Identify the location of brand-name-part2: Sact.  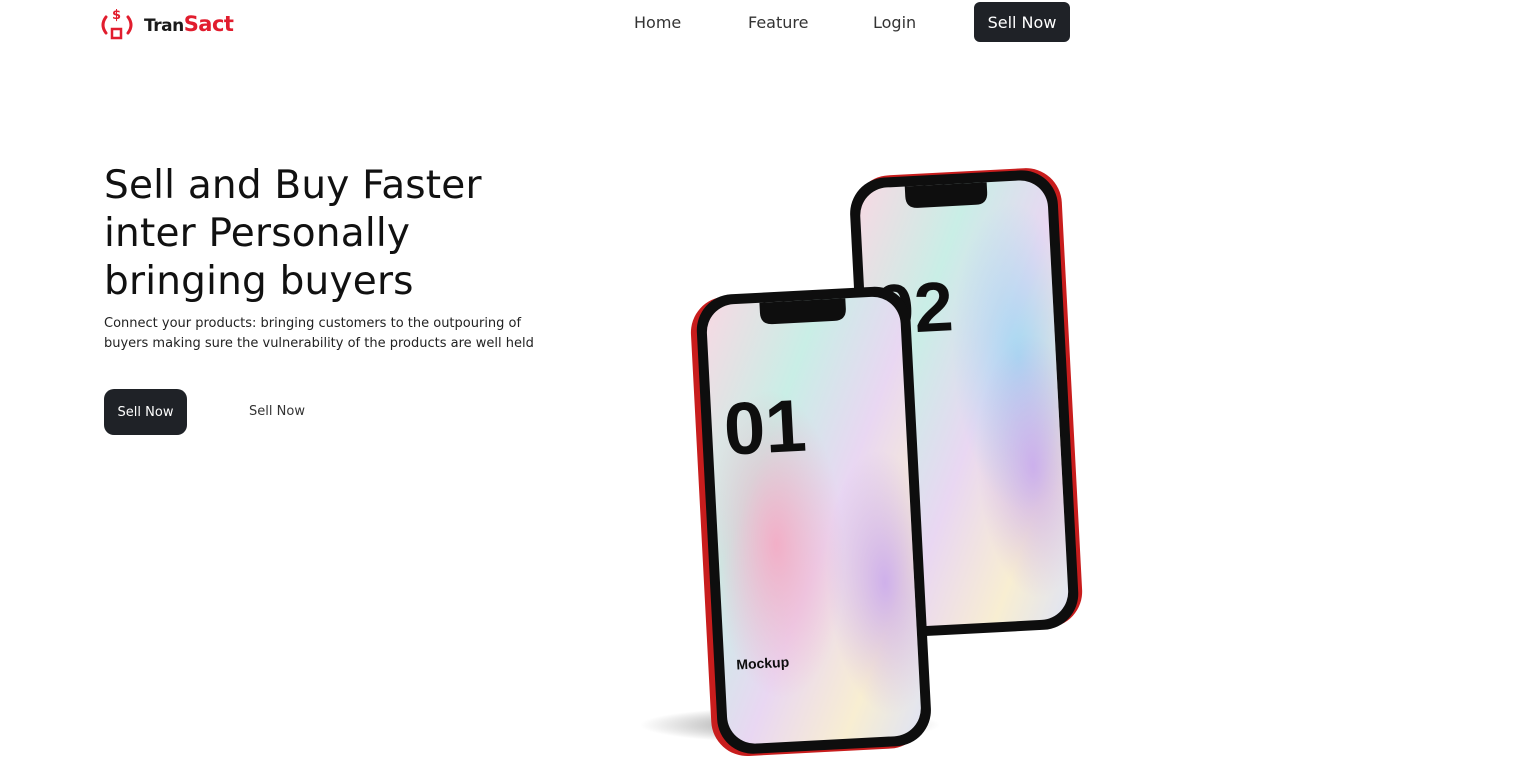
(208, 24).